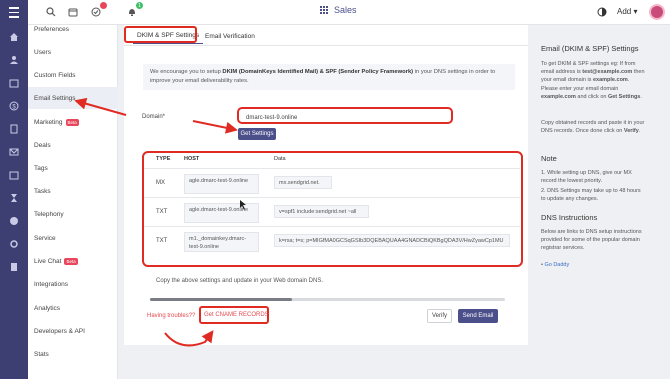 The width and height of the screenshot is (670, 379). Describe the element at coordinates (569, 217) in the screenshot. I see `dns-instructions-title: DNS Instructions` at that location.